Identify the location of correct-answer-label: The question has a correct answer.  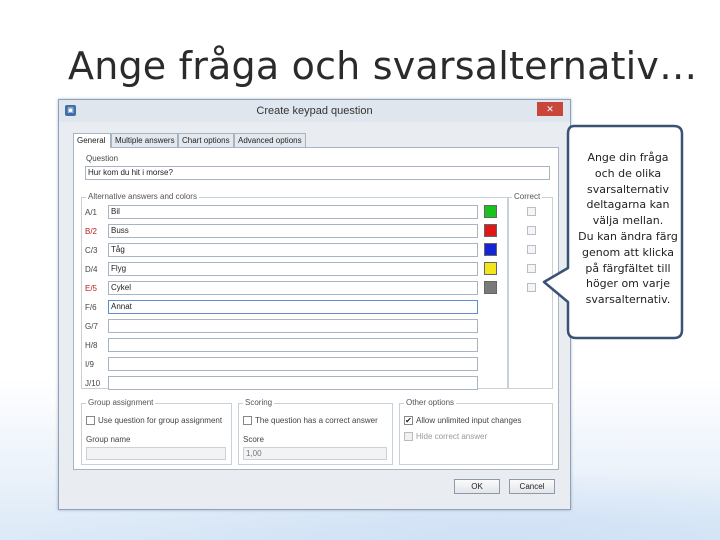
(316, 420).